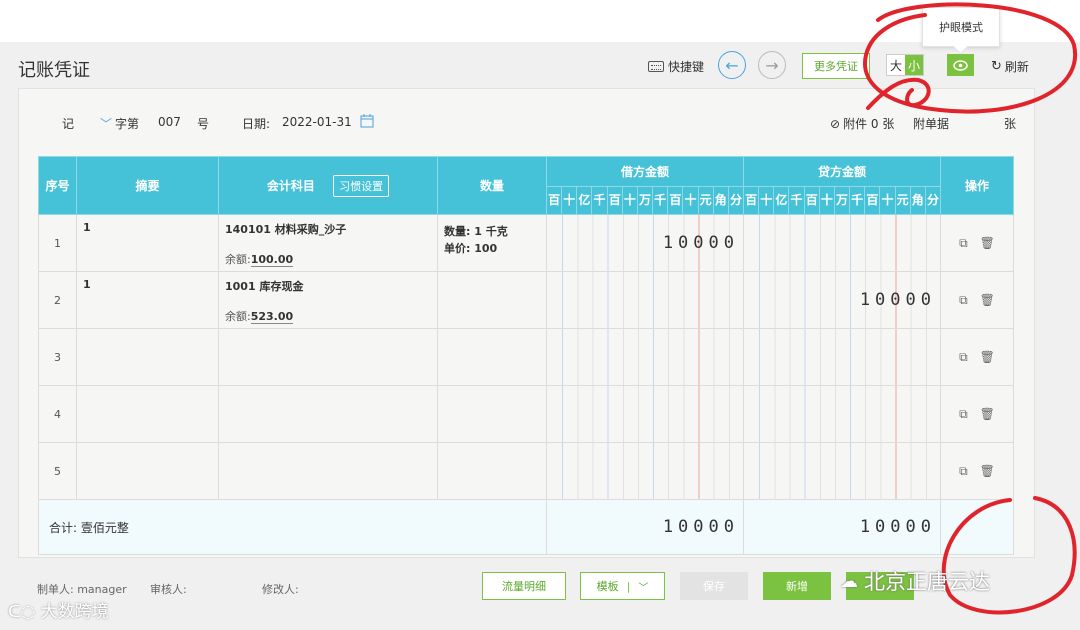 This screenshot has height=630, width=1080. I want to click on watermark-left: ᑕ◌ 大数跨境, so click(58, 609).